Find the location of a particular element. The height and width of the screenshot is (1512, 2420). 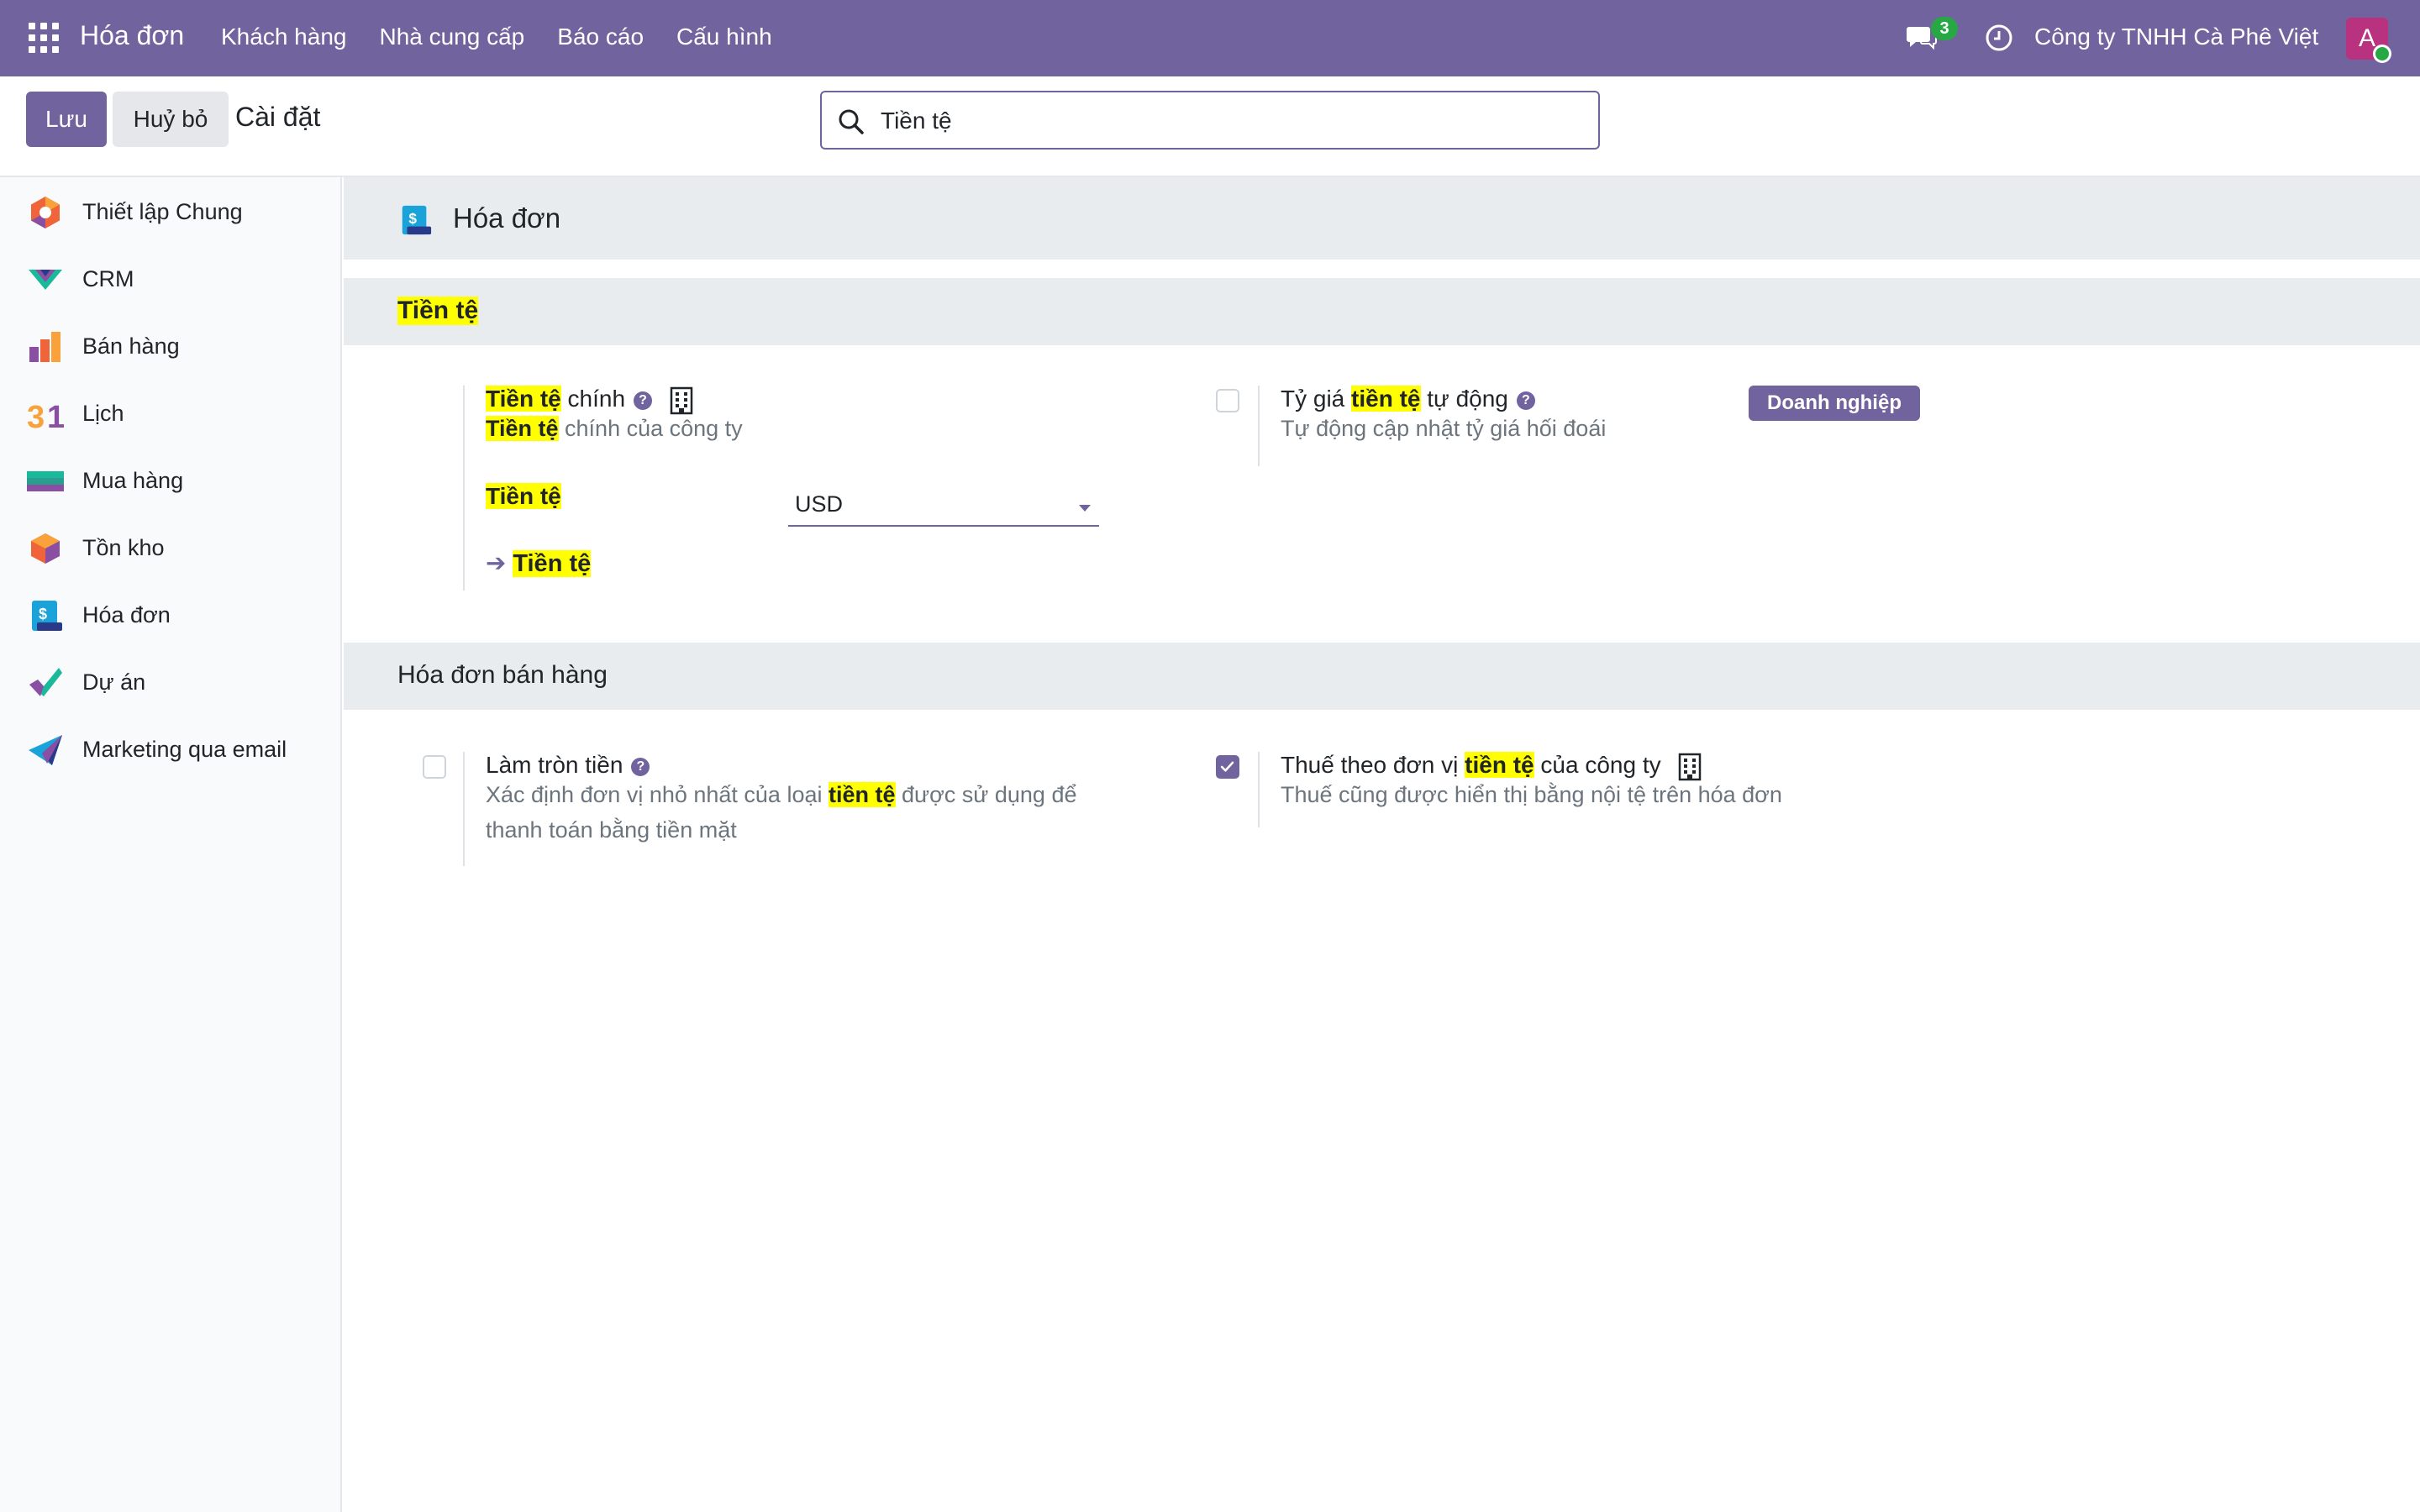

chat-count-badge: 3 is located at coordinates (1944, 28).